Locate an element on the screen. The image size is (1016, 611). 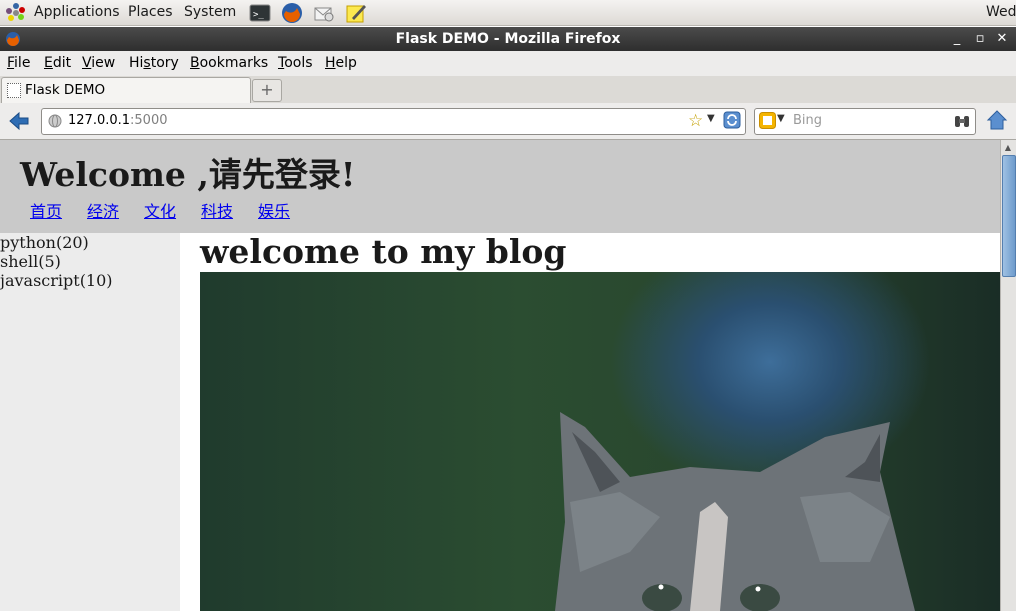
search-placeholder: Bing is located at coordinates (807, 120).